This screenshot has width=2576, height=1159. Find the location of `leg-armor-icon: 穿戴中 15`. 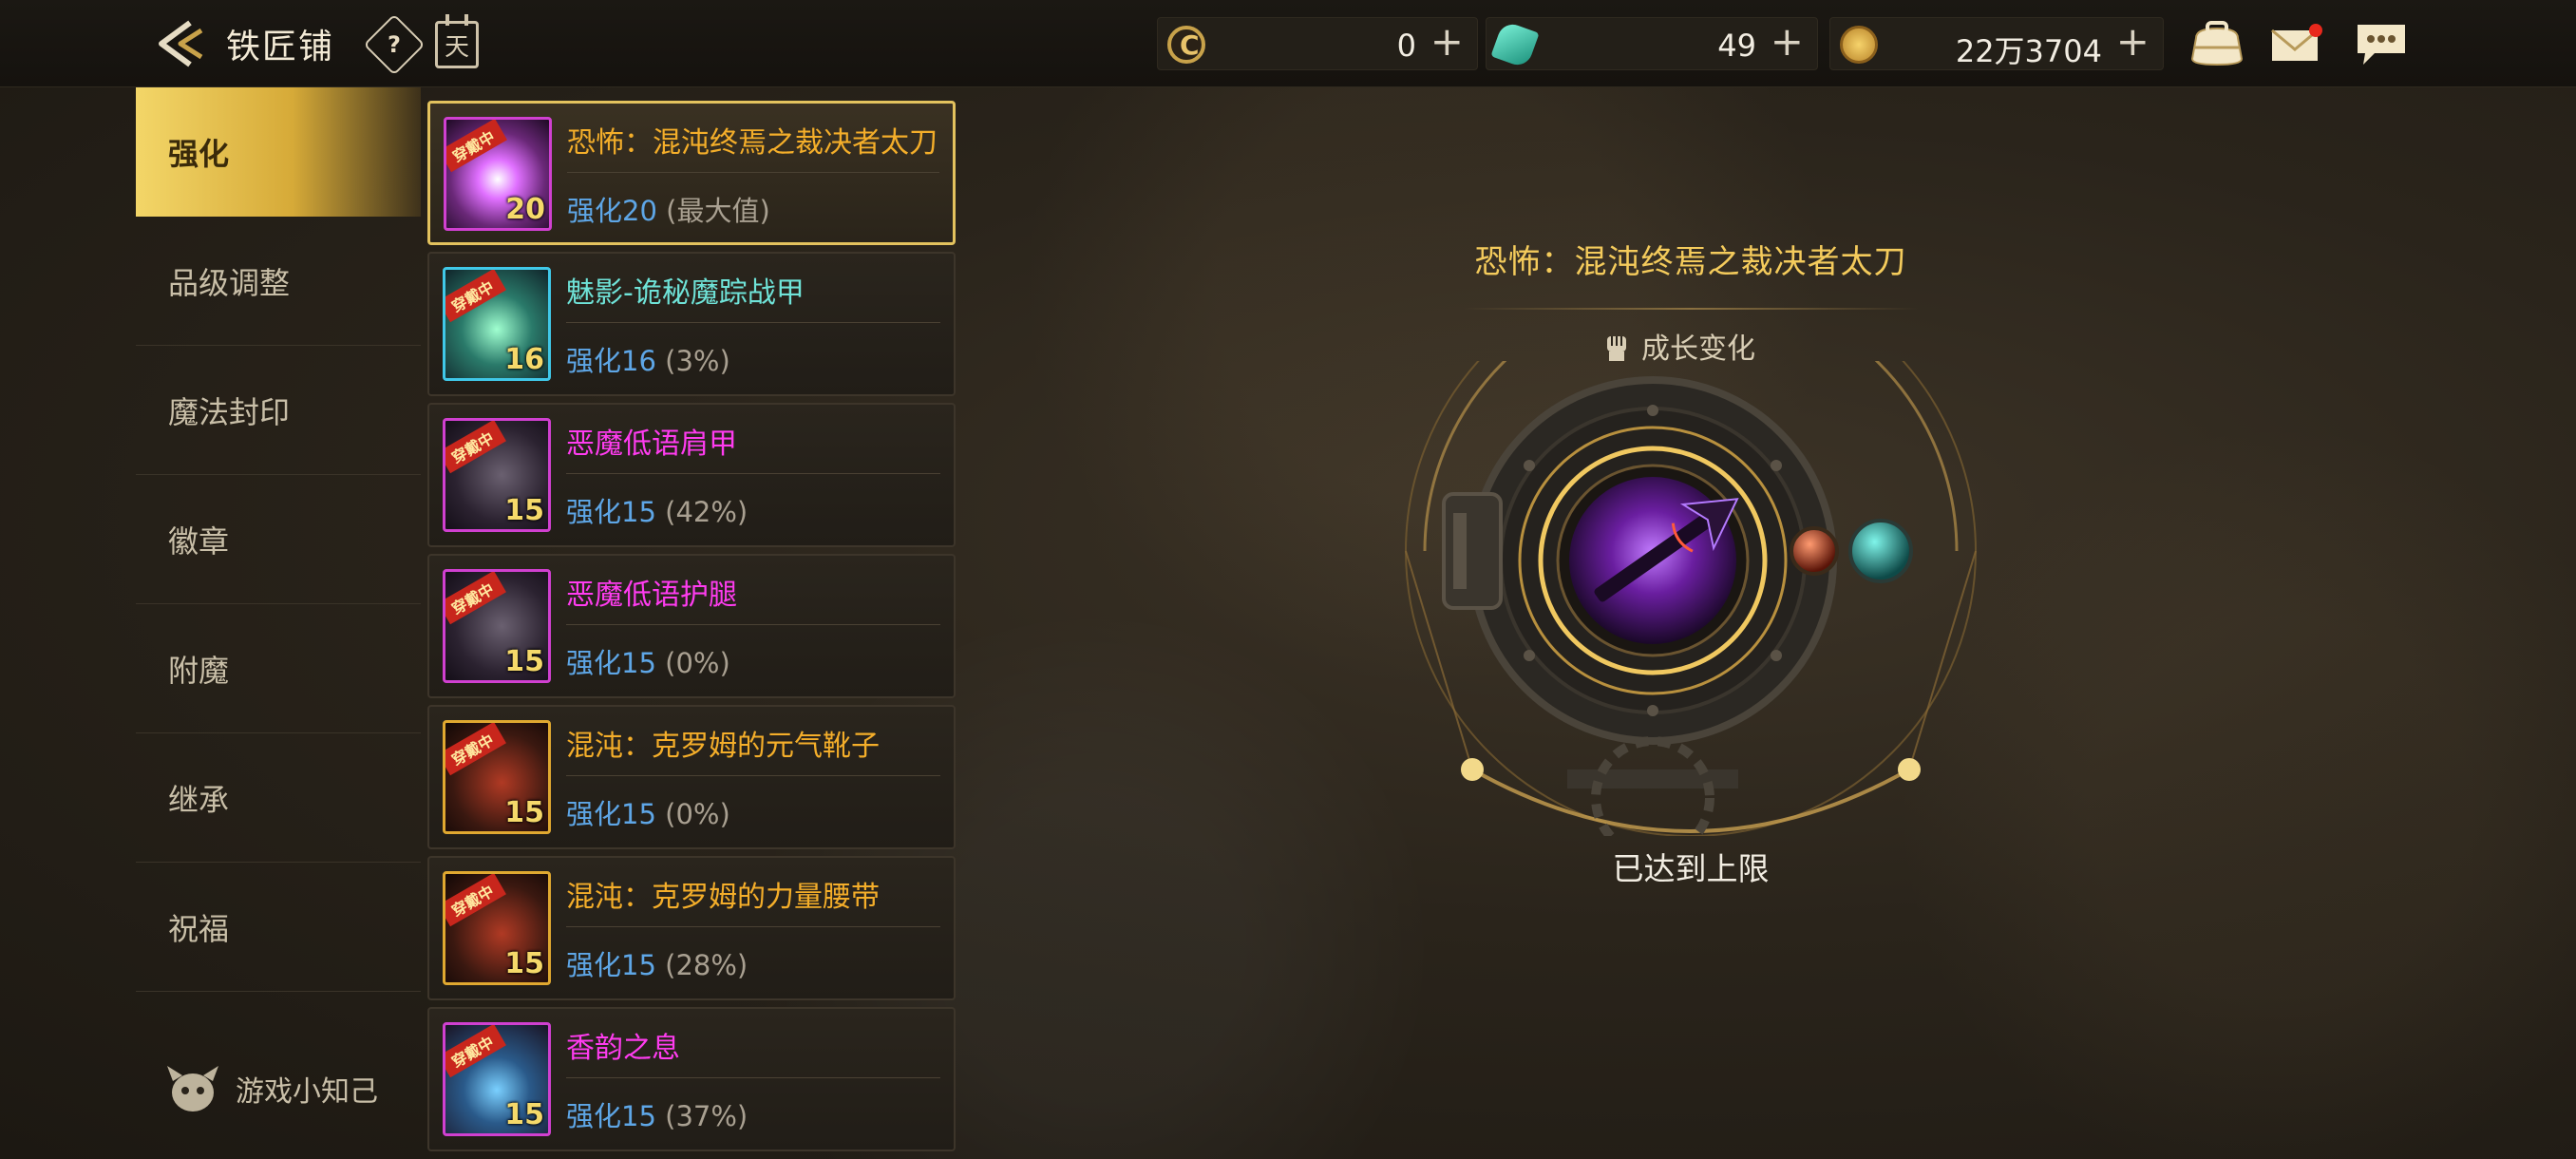

leg-armor-icon: 穿戴中 15 is located at coordinates (497, 626).